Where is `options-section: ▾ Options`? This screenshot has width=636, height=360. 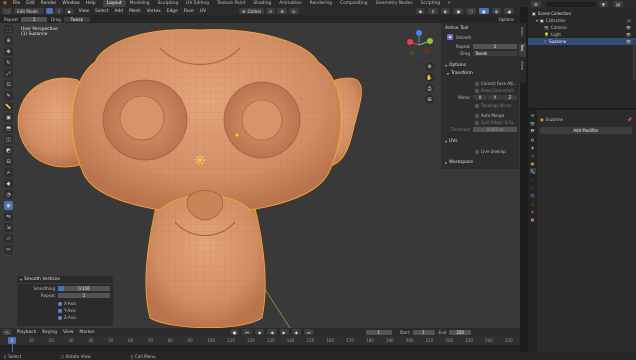
options-section: ▾ Options is located at coordinates (455, 65).